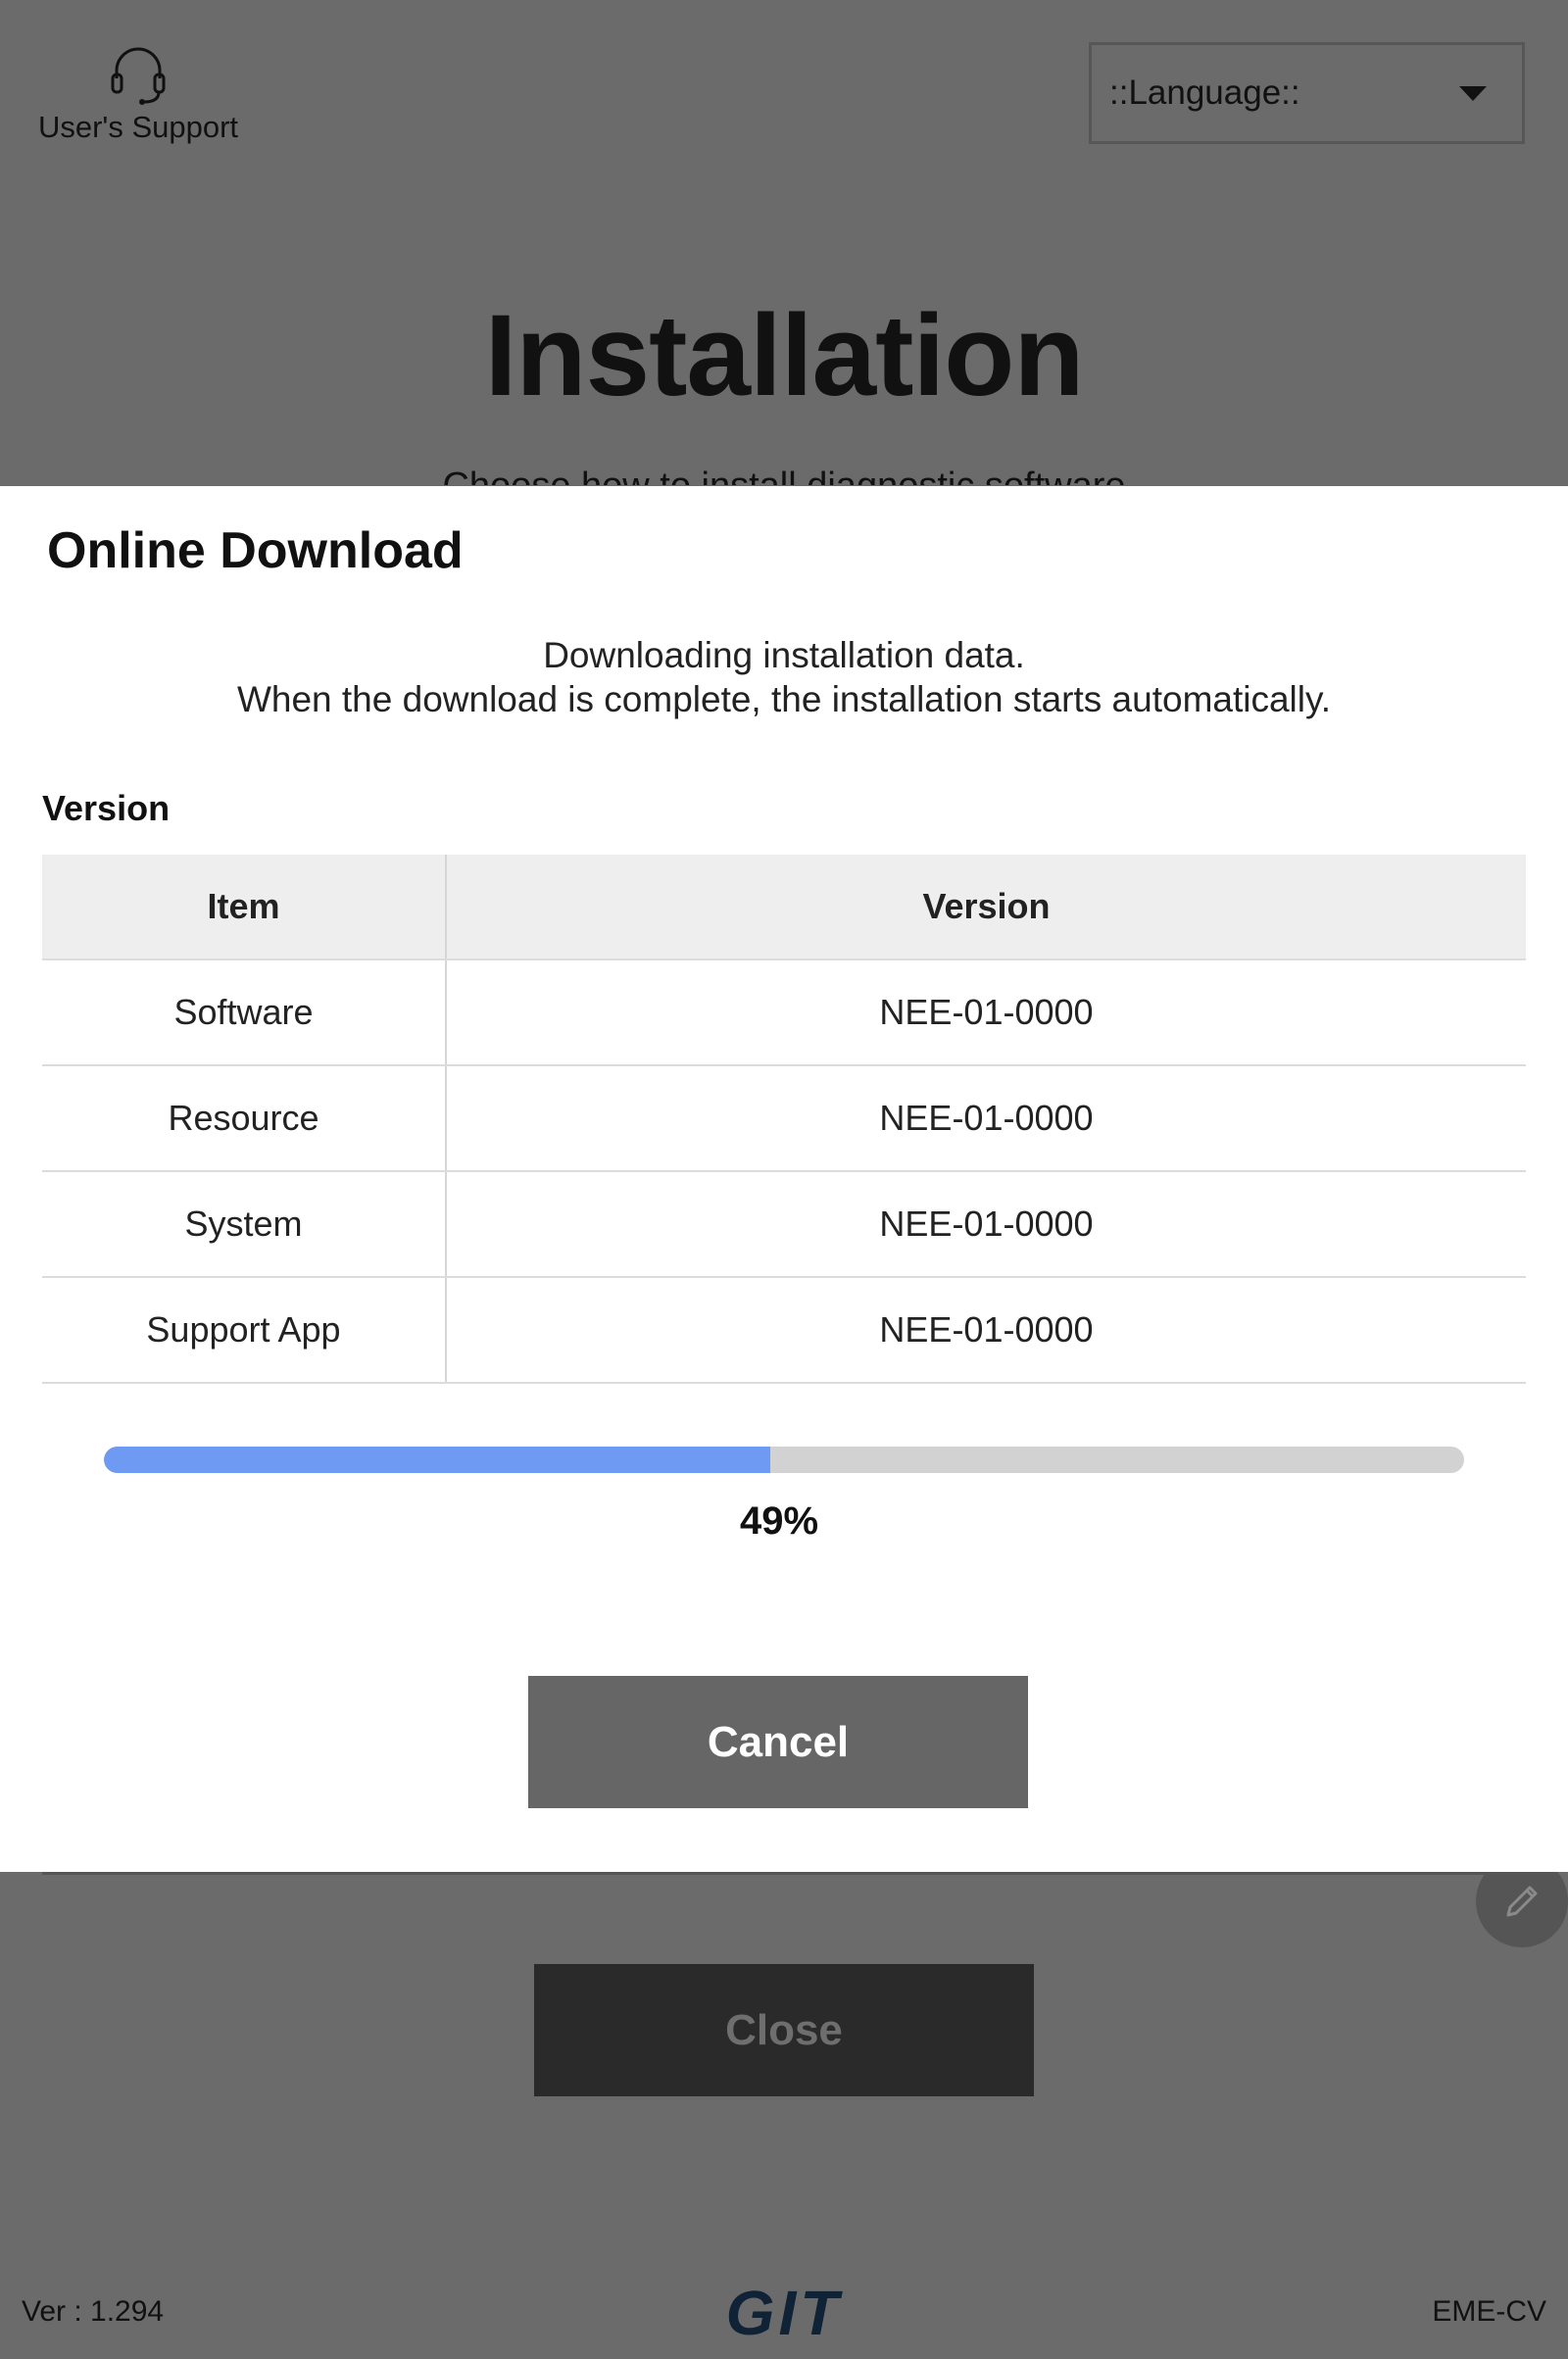 Image resolution: width=1568 pixels, height=2359 pixels. Describe the element at coordinates (784, 355) in the screenshot. I see `page-title: Installation` at that location.